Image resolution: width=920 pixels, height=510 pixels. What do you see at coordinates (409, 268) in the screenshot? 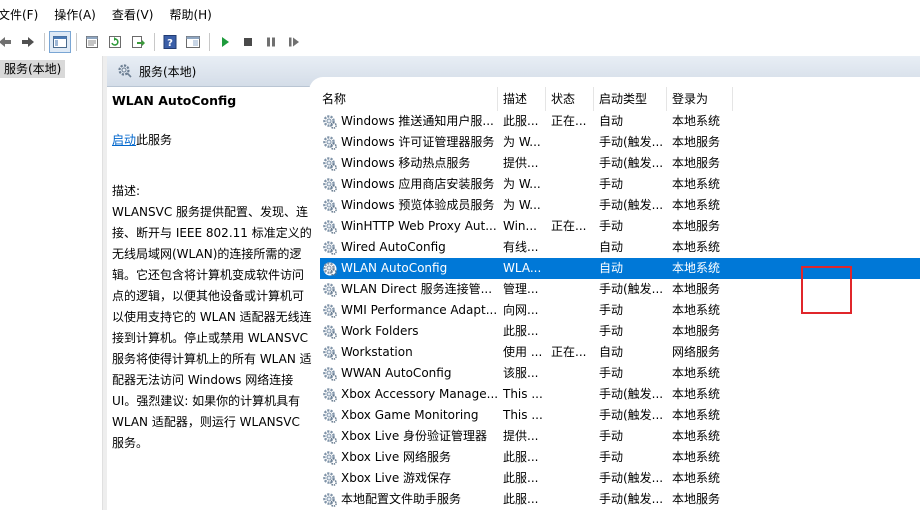
I see `service-name-cell: WLAN AutoConfig` at bounding box center [409, 268].